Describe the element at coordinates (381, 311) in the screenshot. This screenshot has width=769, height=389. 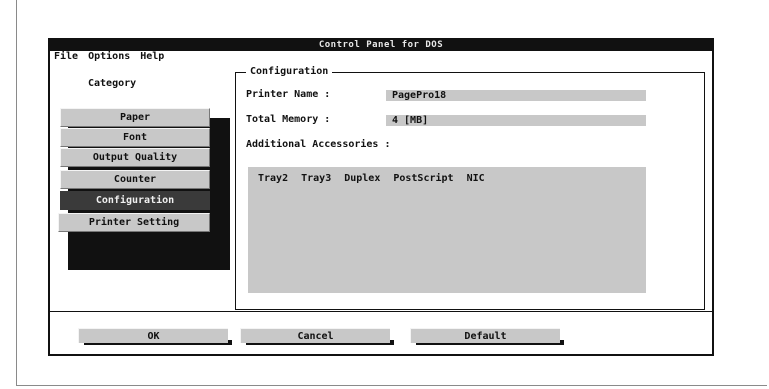
I see `button-separator` at that location.